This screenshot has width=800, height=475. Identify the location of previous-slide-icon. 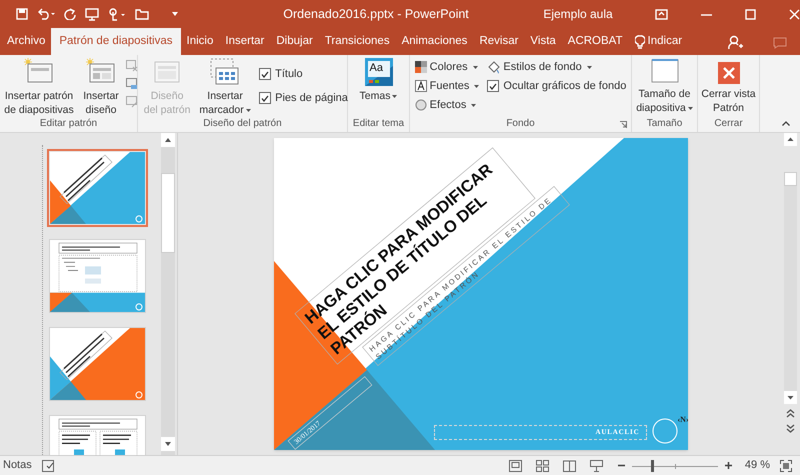
(790, 413).